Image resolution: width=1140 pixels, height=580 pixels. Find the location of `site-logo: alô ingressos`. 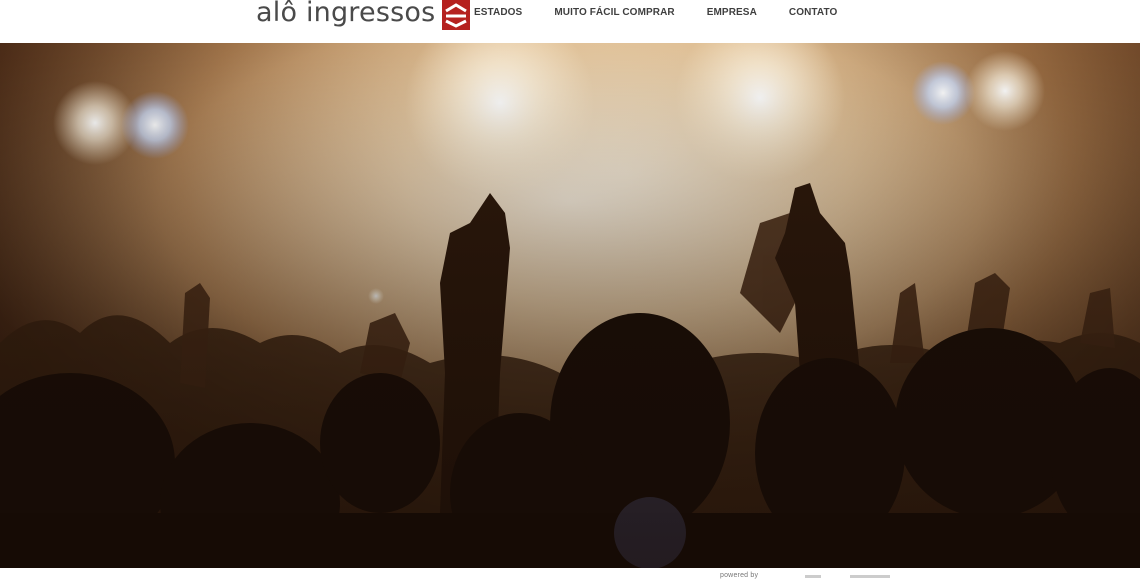

site-logo: alô ingressos is located at coordinates (363, 16).